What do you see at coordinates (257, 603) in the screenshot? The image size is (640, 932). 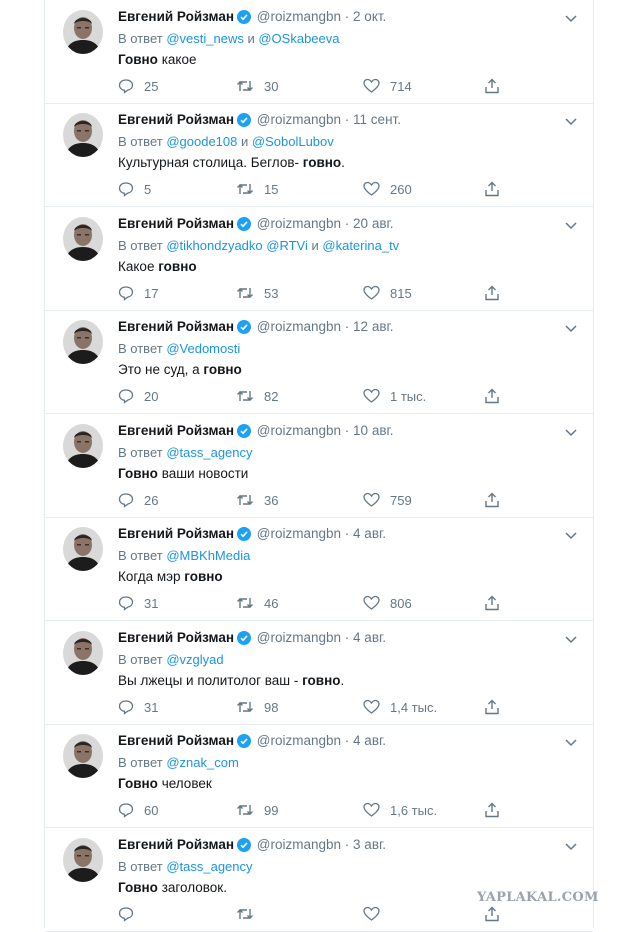 I see `retweet-button: 46` at bounding box center [257, 603].